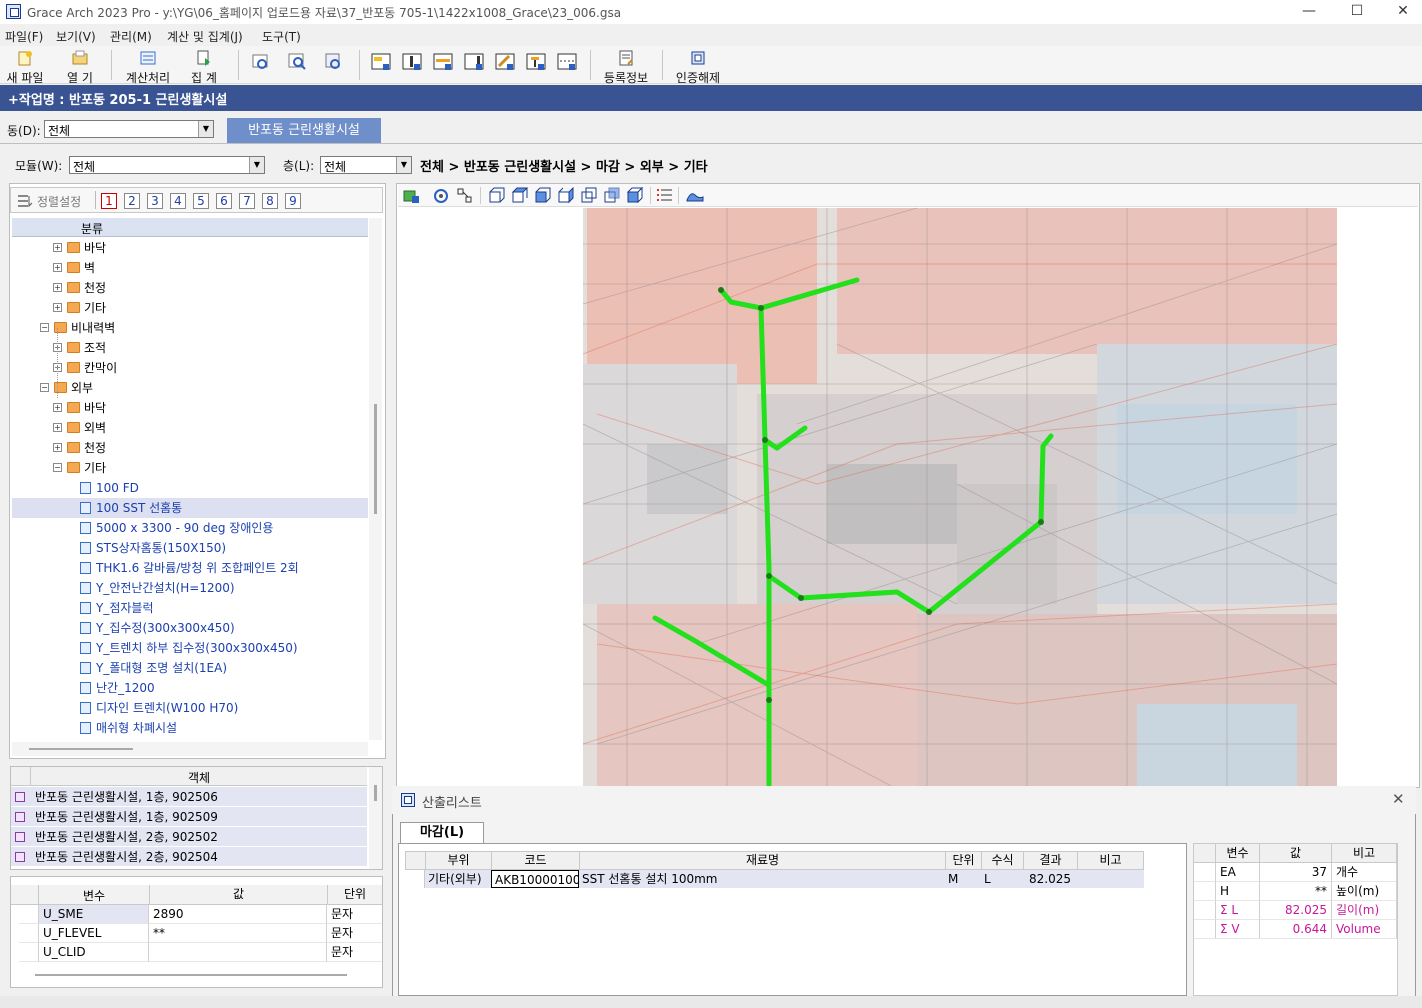  What do you see at coordinates (190, 628) in the screenshot?
I see `tree-leaf-item: Y_집수정(300x300x450)` at bounding box center [190, 628].